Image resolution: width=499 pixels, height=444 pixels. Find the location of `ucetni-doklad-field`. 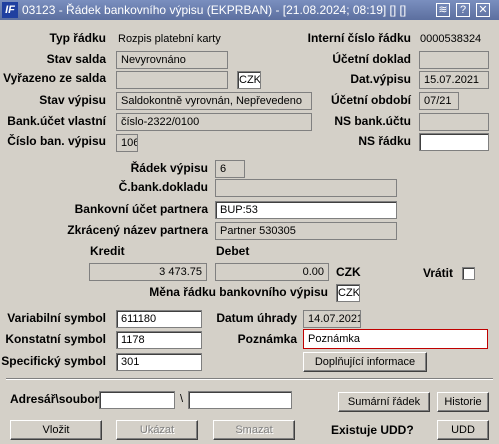

ucetni-doklad-field is located at coordinates (454, 60).